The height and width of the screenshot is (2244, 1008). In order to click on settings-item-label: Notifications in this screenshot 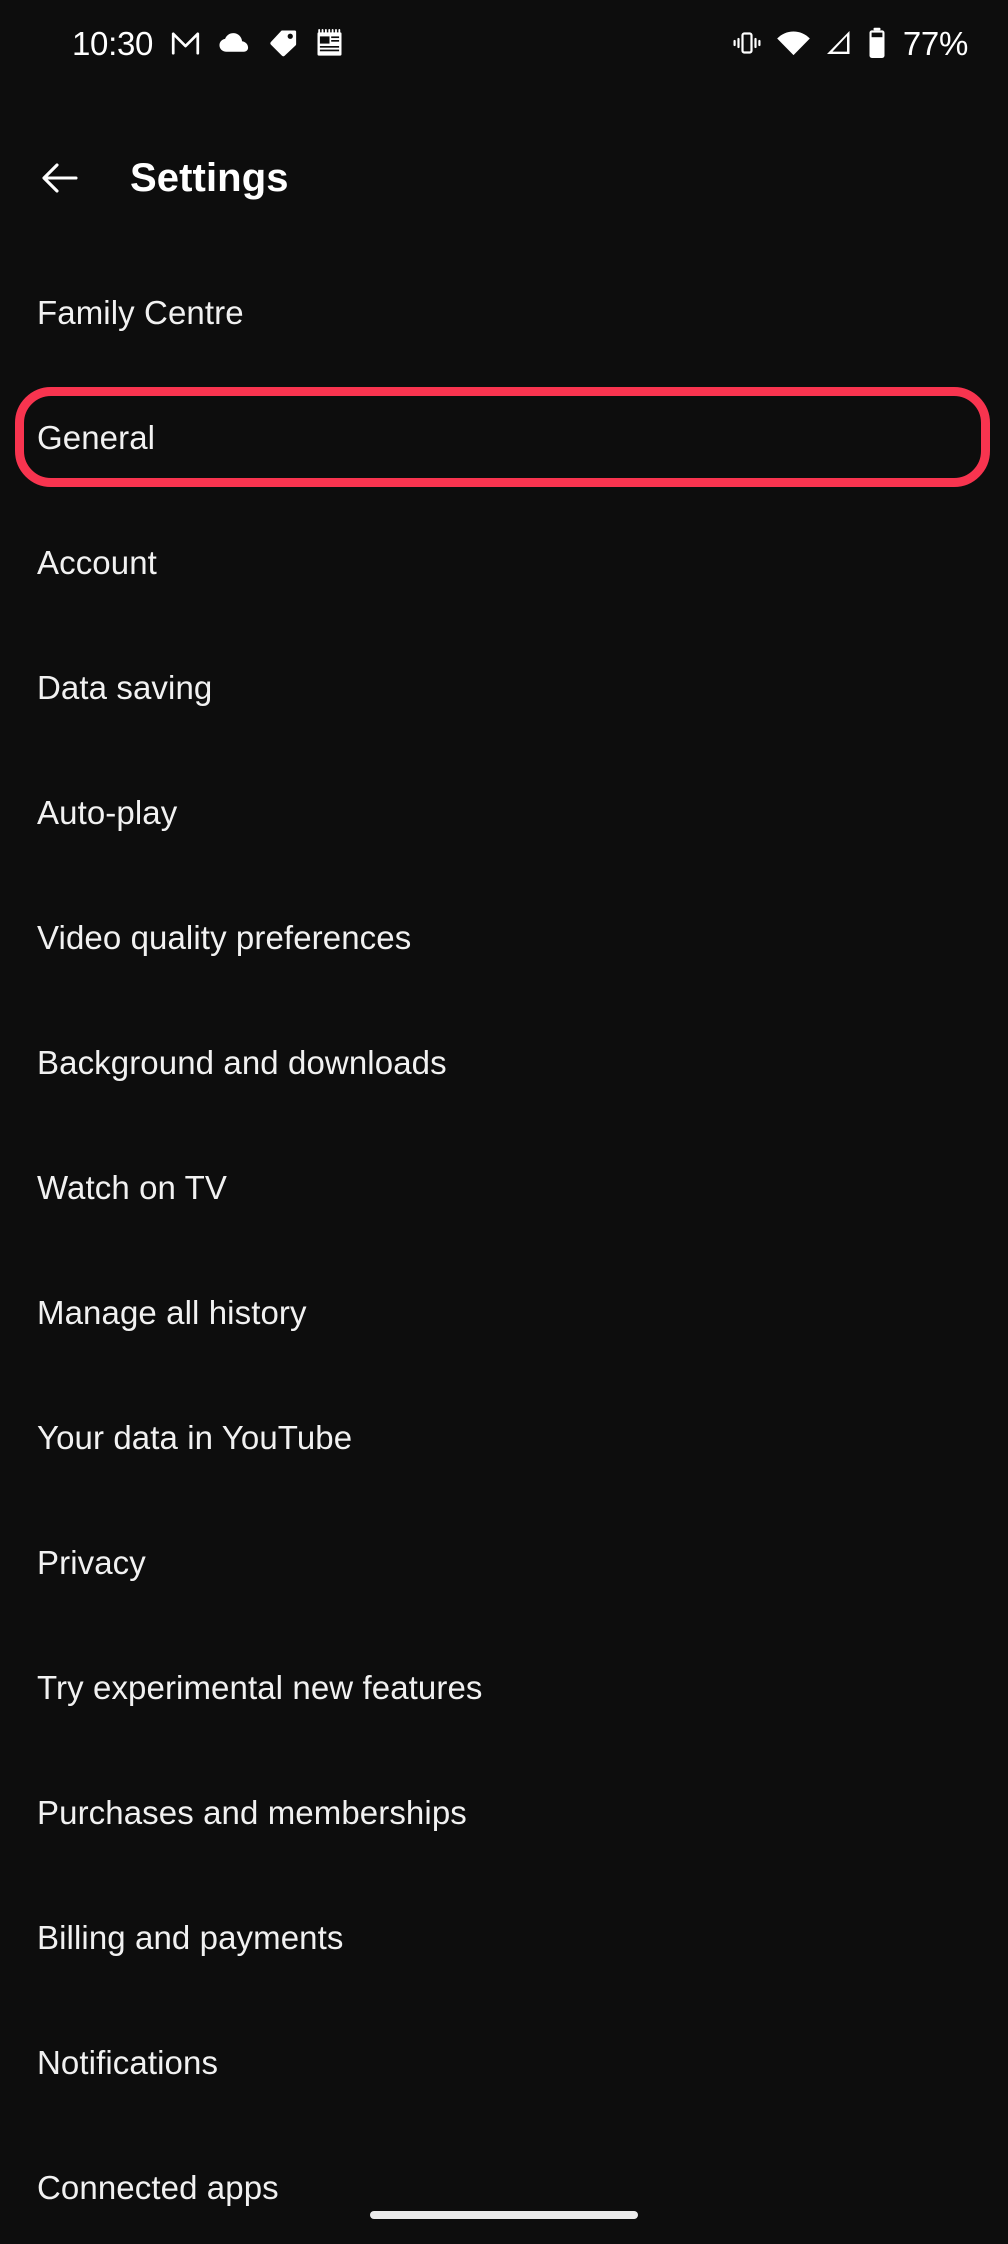, I will do `click(128, 2062)`.